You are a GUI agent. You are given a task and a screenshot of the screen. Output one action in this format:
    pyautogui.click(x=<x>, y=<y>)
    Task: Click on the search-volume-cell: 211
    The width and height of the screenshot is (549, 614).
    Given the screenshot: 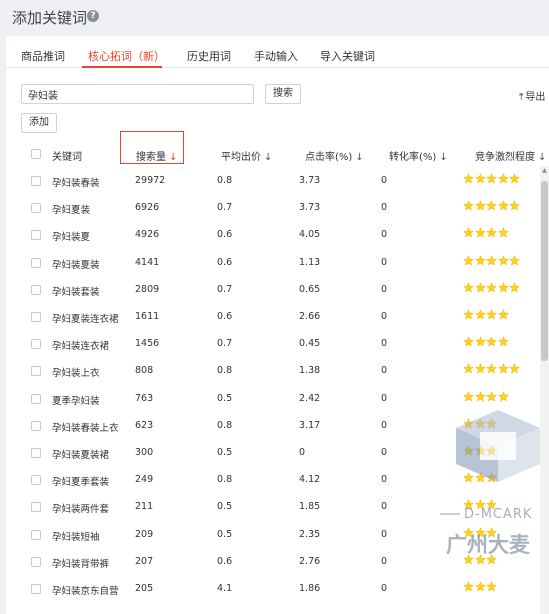 What is the action you would take?
    pyautogui.click(x=144, y=507)
    